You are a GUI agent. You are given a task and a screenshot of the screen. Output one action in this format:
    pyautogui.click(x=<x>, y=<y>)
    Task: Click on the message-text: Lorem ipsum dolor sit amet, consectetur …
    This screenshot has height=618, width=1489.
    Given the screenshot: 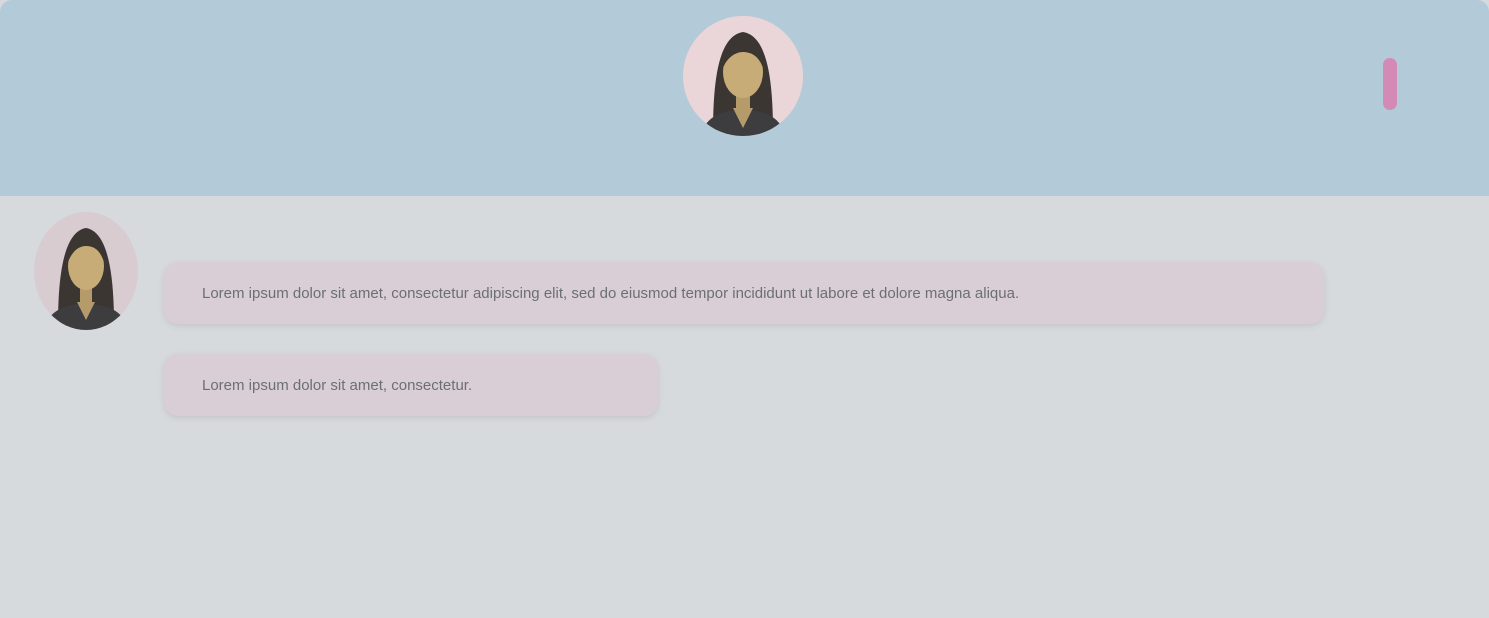 What is the action you would take?
    pyautogui.click(x=611, y=293)
    